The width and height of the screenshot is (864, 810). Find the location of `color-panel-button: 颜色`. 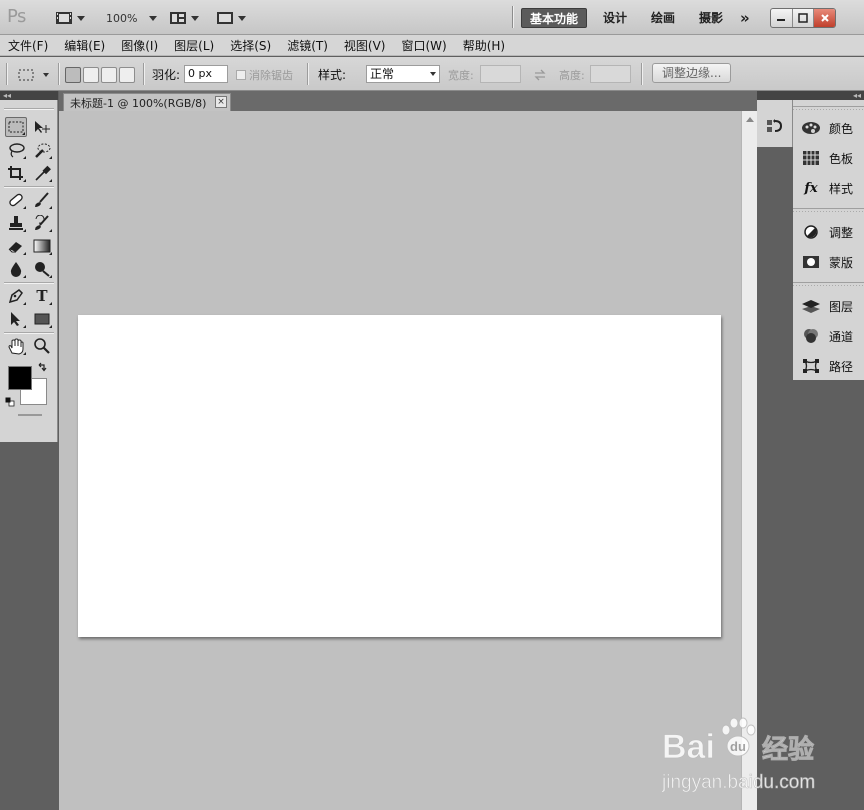

color-panel-button: 颜色 is located at coordinates (828, 128).